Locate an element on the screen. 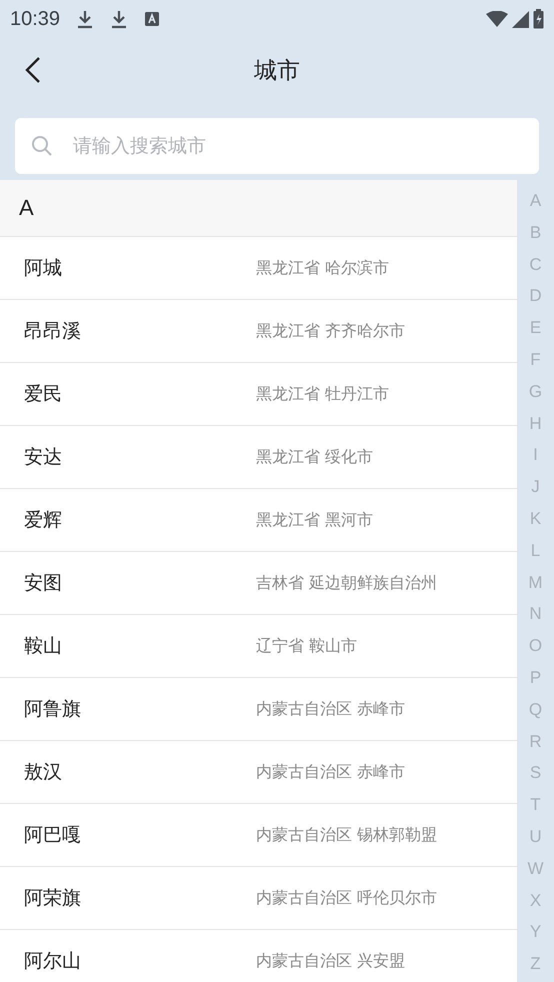  index-letter: J is located at coordinates (535, 487).